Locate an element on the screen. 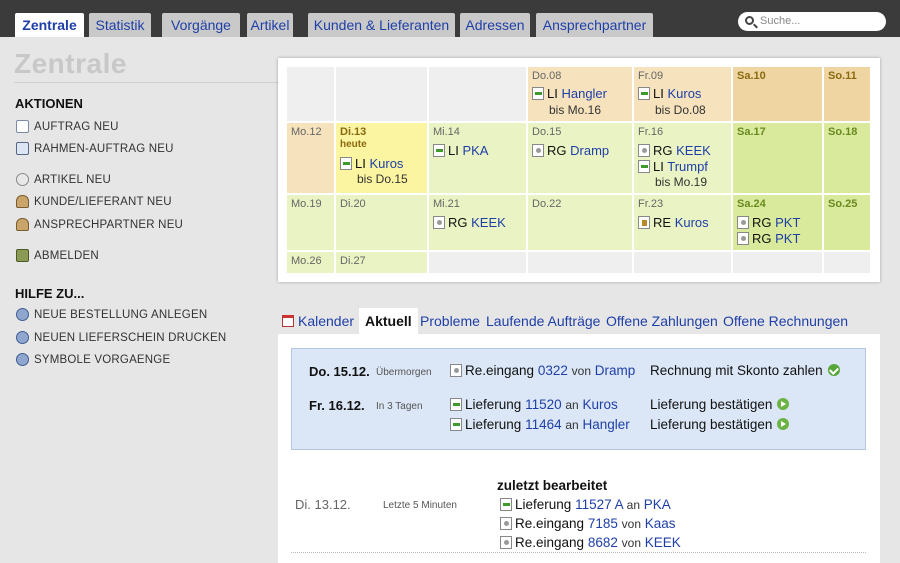 The image size is (900, 563). task-document: Lieferung 11464 an Hangler is located at coordinates (540, 424).